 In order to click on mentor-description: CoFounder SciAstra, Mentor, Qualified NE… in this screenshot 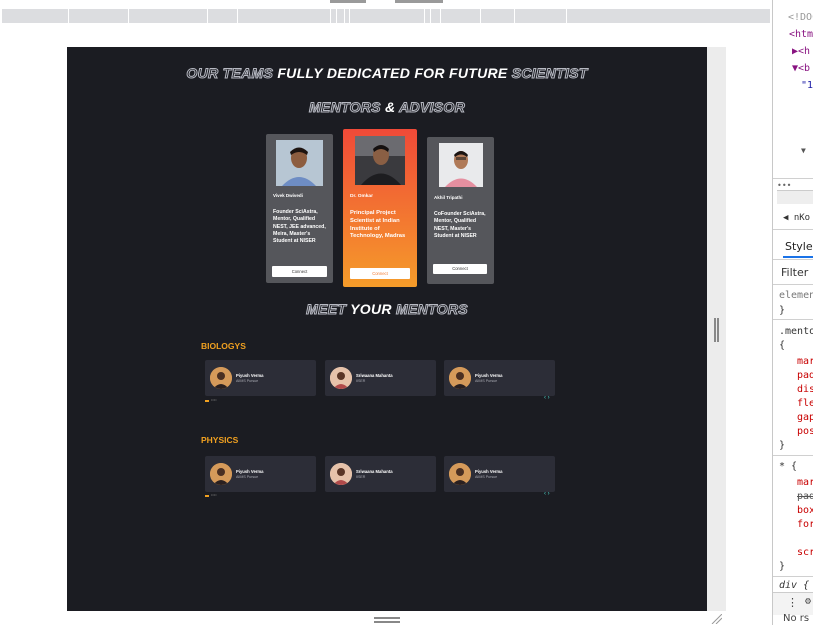, I will do `click(460, 225)`.